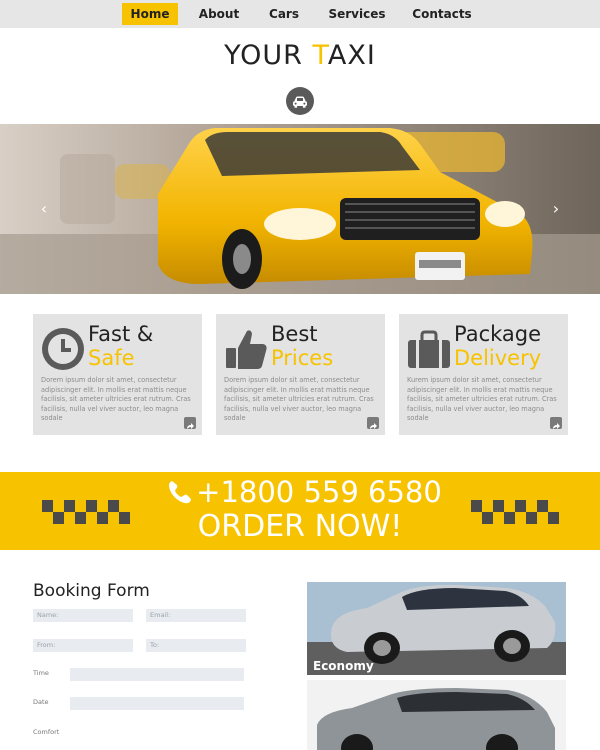 The height and width of the screenshot is (750, 600). I want to click on date-field, so click(157, 703).